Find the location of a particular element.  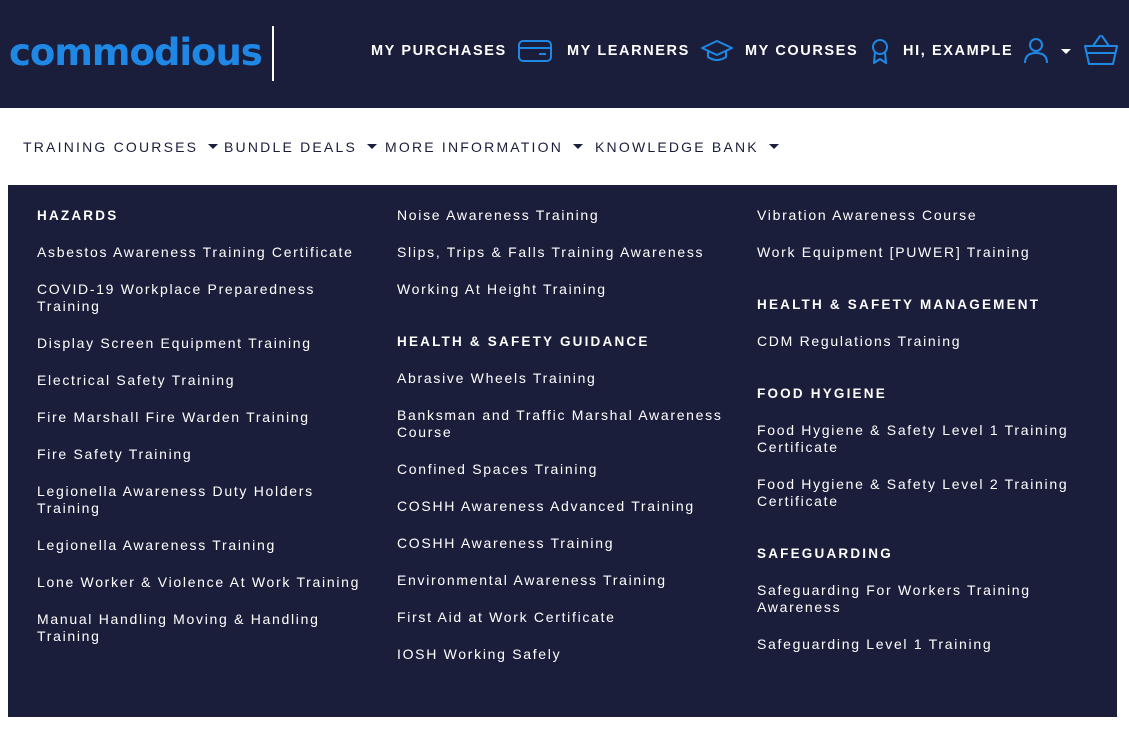

menu-link: Environmental Awareness Training is located at coordinates (567, 580).